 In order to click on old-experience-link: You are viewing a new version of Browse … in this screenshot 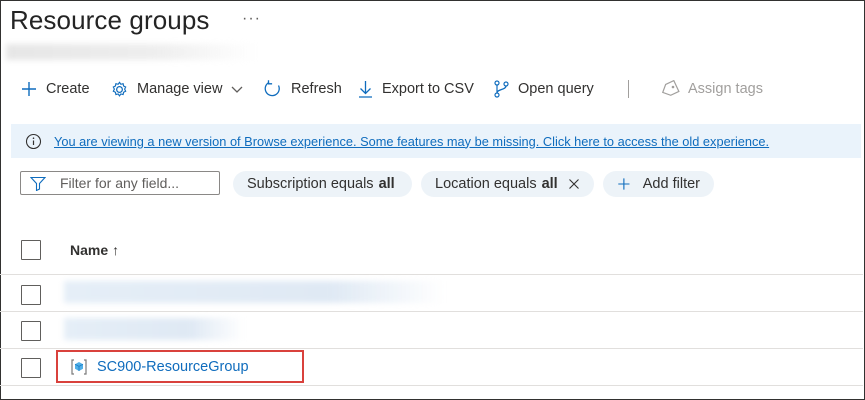, I will do `click(411, 141)`.